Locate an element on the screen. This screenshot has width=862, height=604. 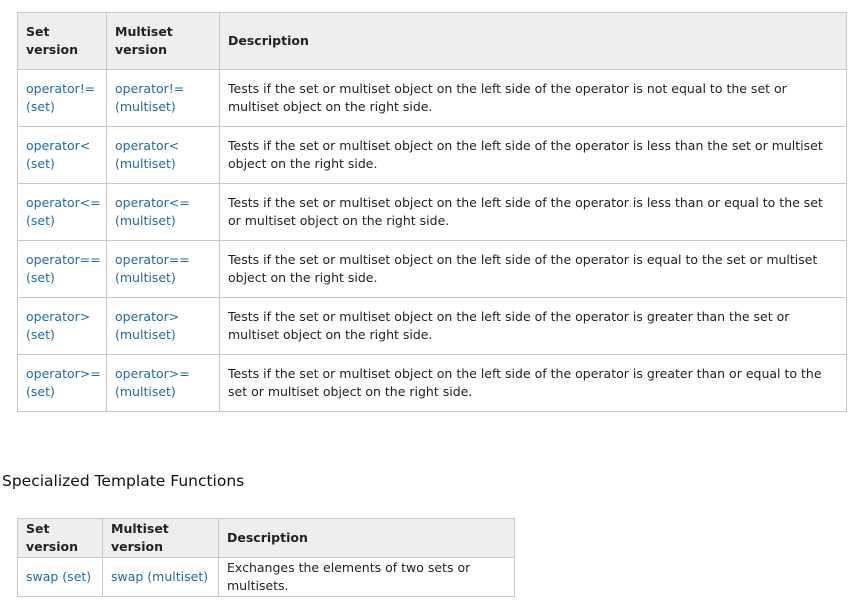
multiset-version-cell: swap (multiset) is located at coordinates (160, 577).